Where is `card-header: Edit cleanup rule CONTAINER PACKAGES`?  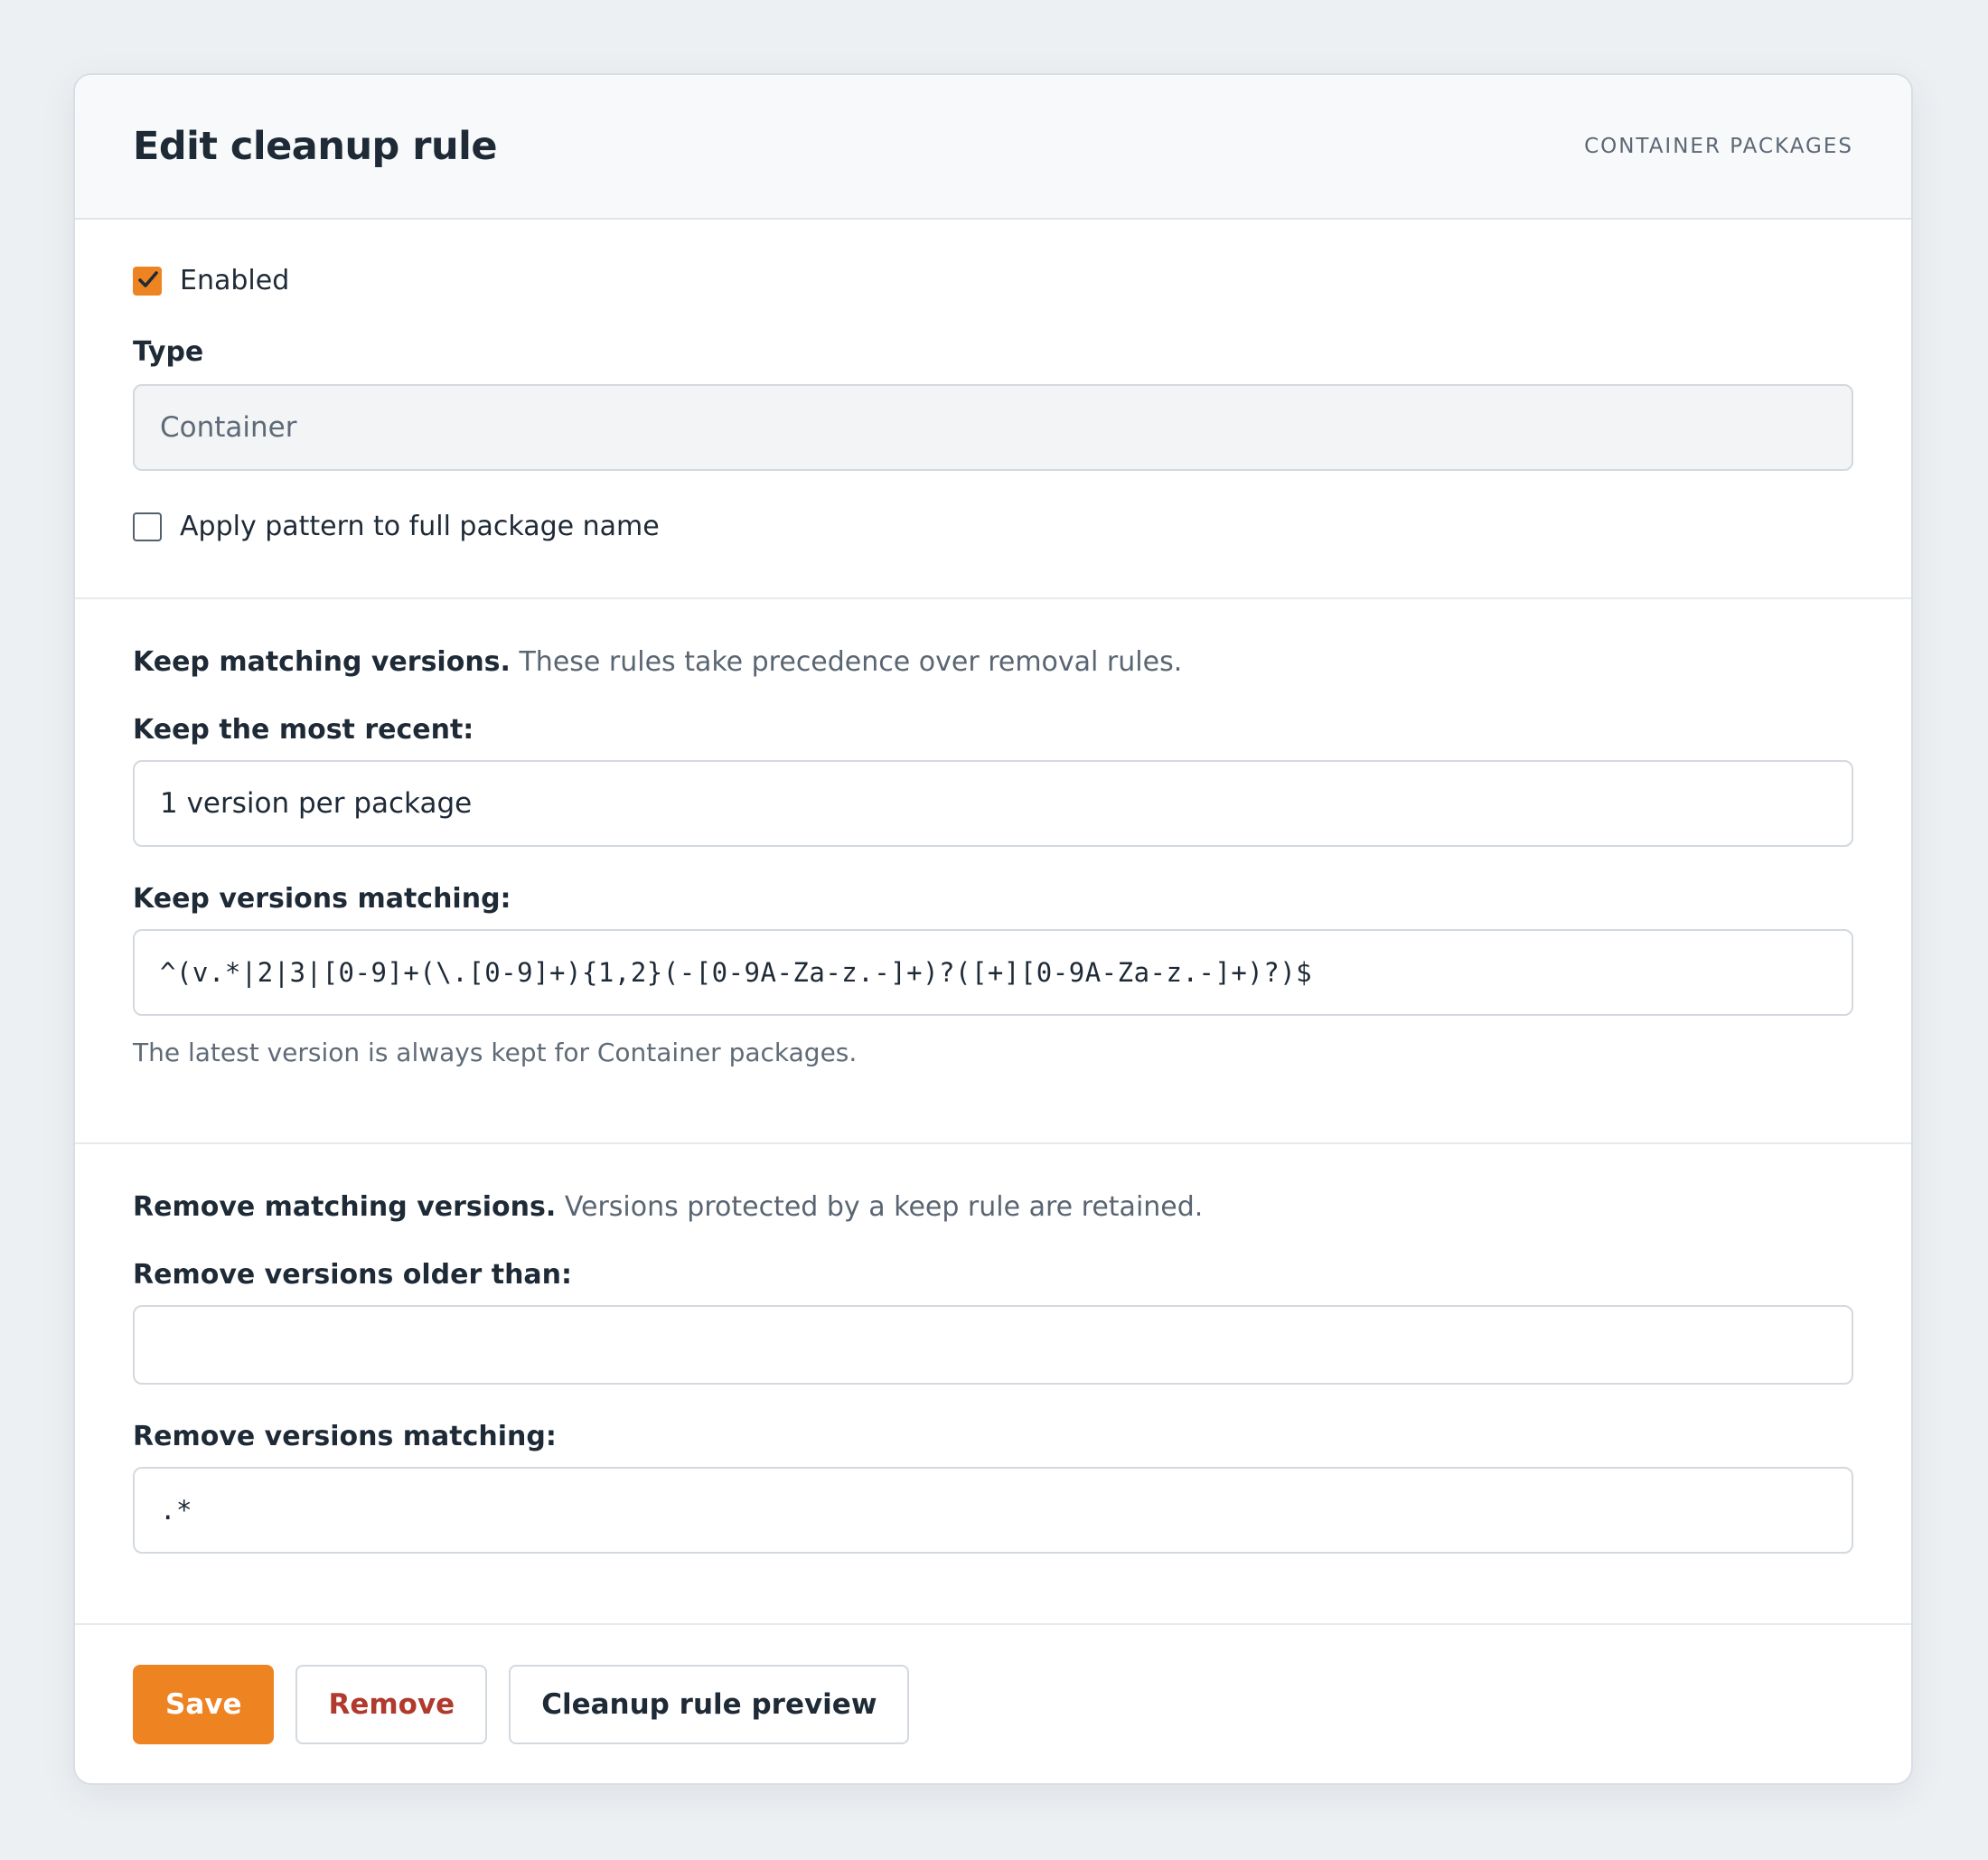
card-header: Edit cleanup rule CONTAINER PACKAGES is located at coordinates (993, 147).